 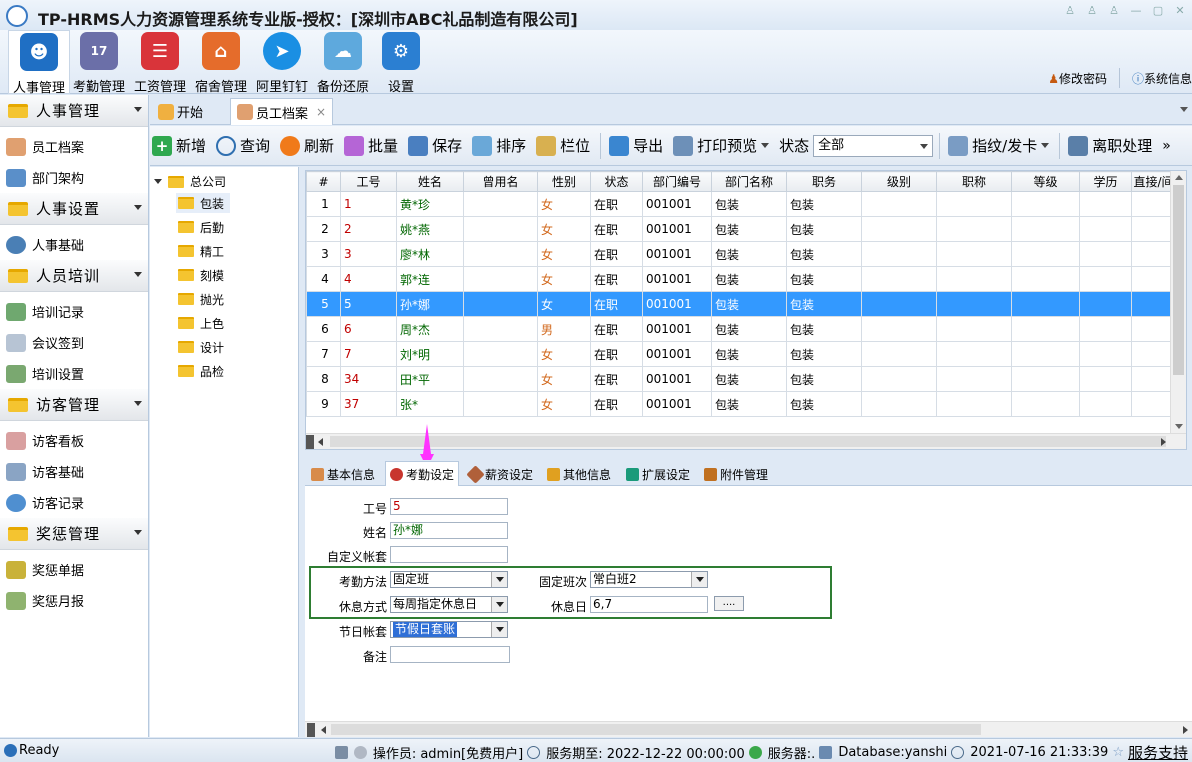 What do you see at coordinates (899, 181) in the screenshot?
I see `column-header: 级别` at bounding box center [899, 181].